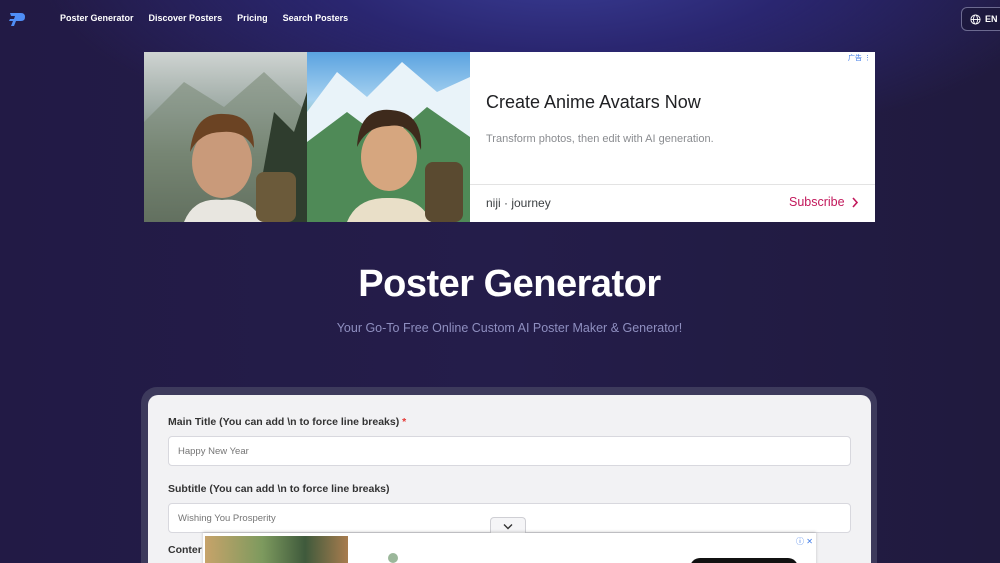 This screenshot has height=563, width=1000. What do you see at coordinates (854, 202) in the screenshot?
I see `chevron-right-icon` at bounding box center [854, 202].